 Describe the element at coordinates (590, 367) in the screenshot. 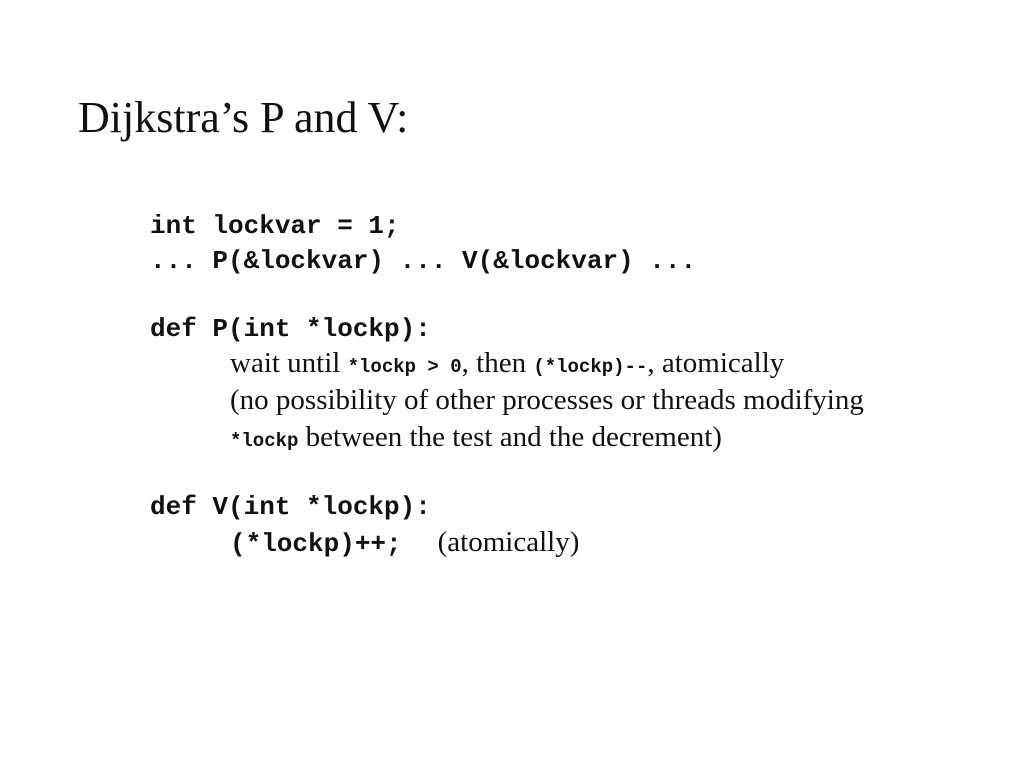

I see `p-desc-code-decrement: (*lockp)--` at that location.